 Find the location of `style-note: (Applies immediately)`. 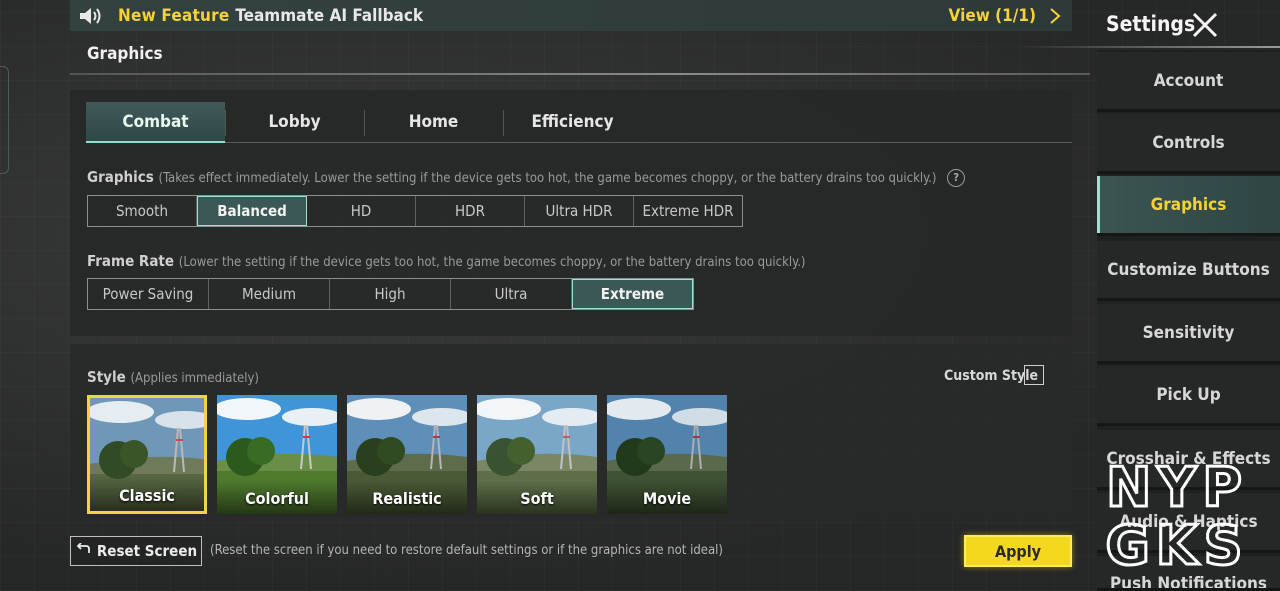

style-note: (Applies immediately) is located at coordinates (194, 378).